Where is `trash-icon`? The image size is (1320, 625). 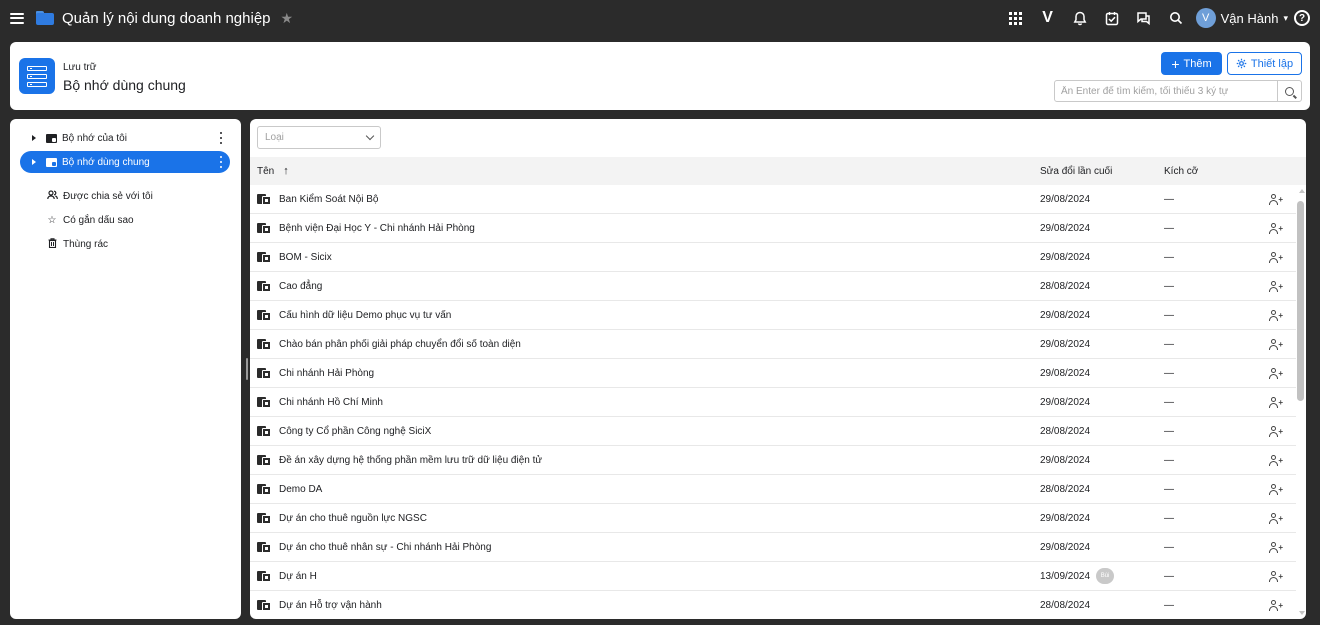 trash-icon is located at coordinates (52, 244).